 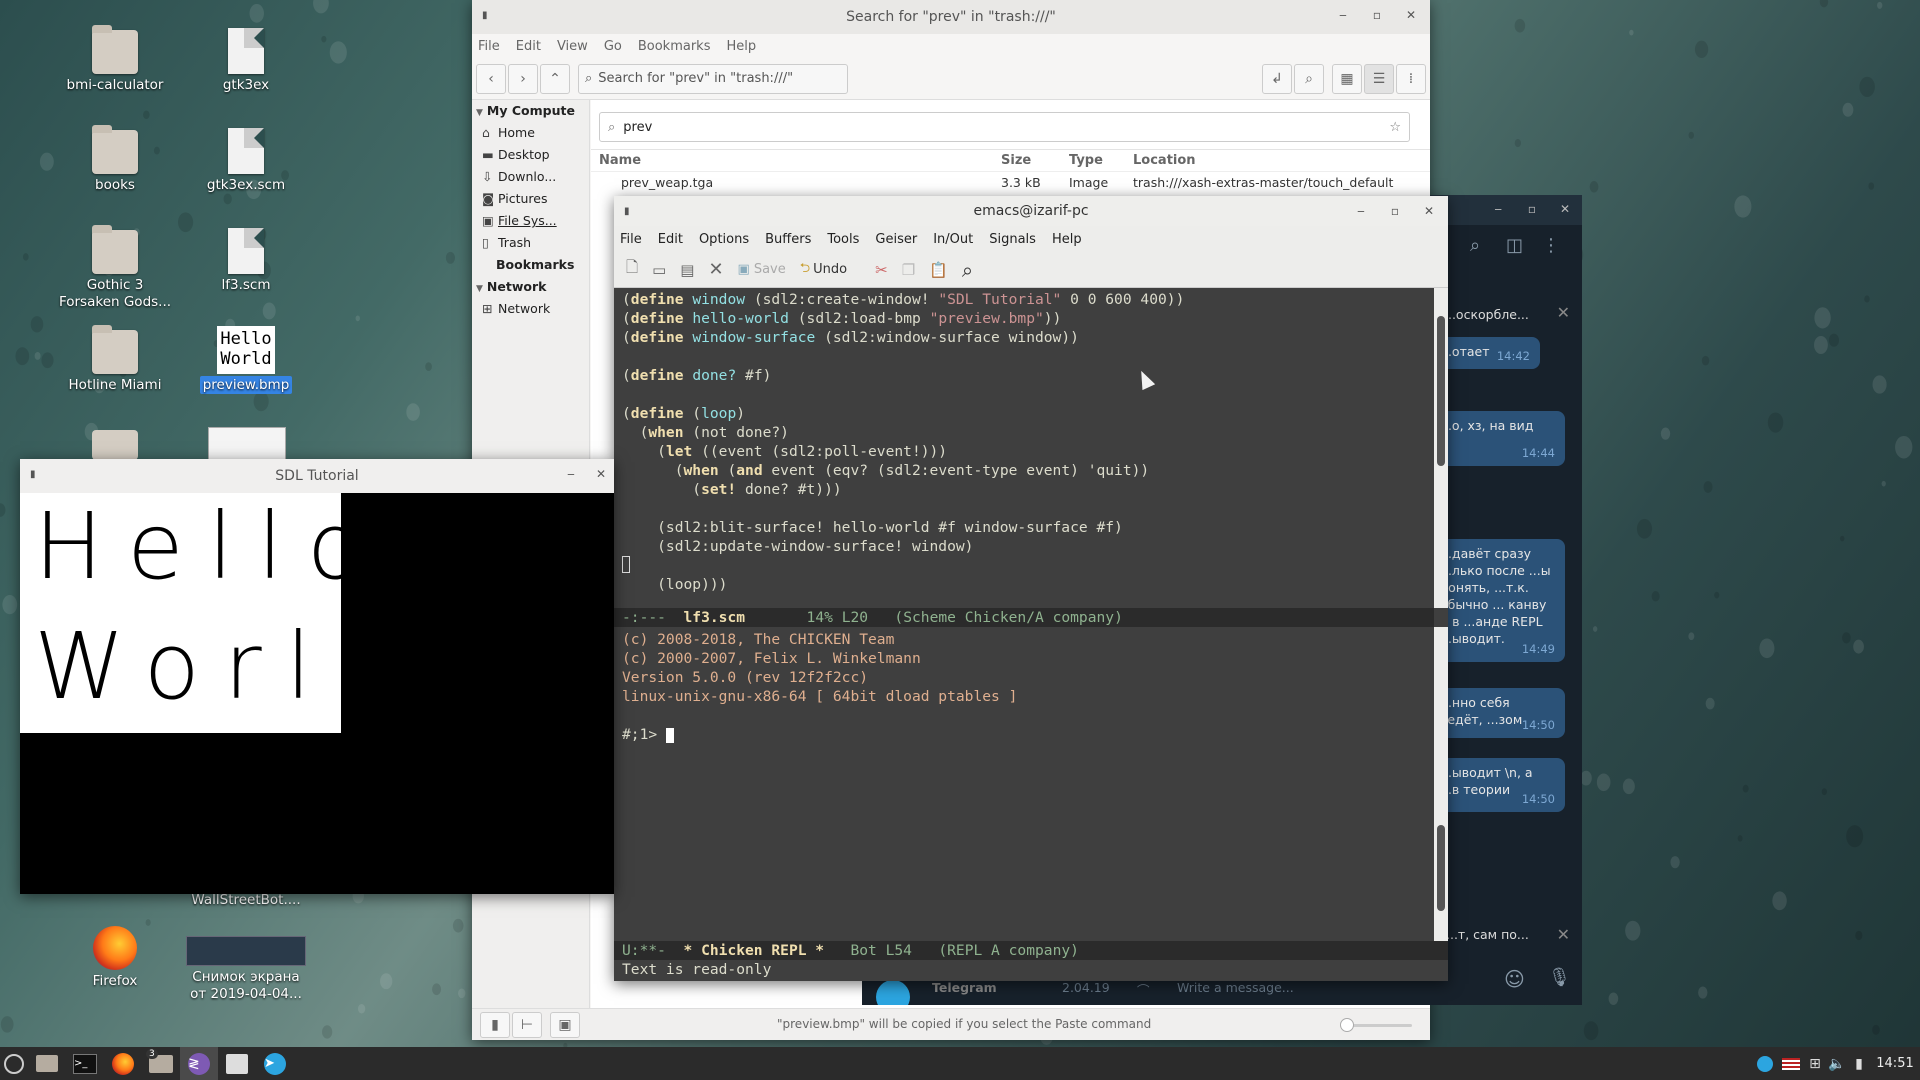 I want to click on search-button: ⌕, so click(x=1309, y=78).